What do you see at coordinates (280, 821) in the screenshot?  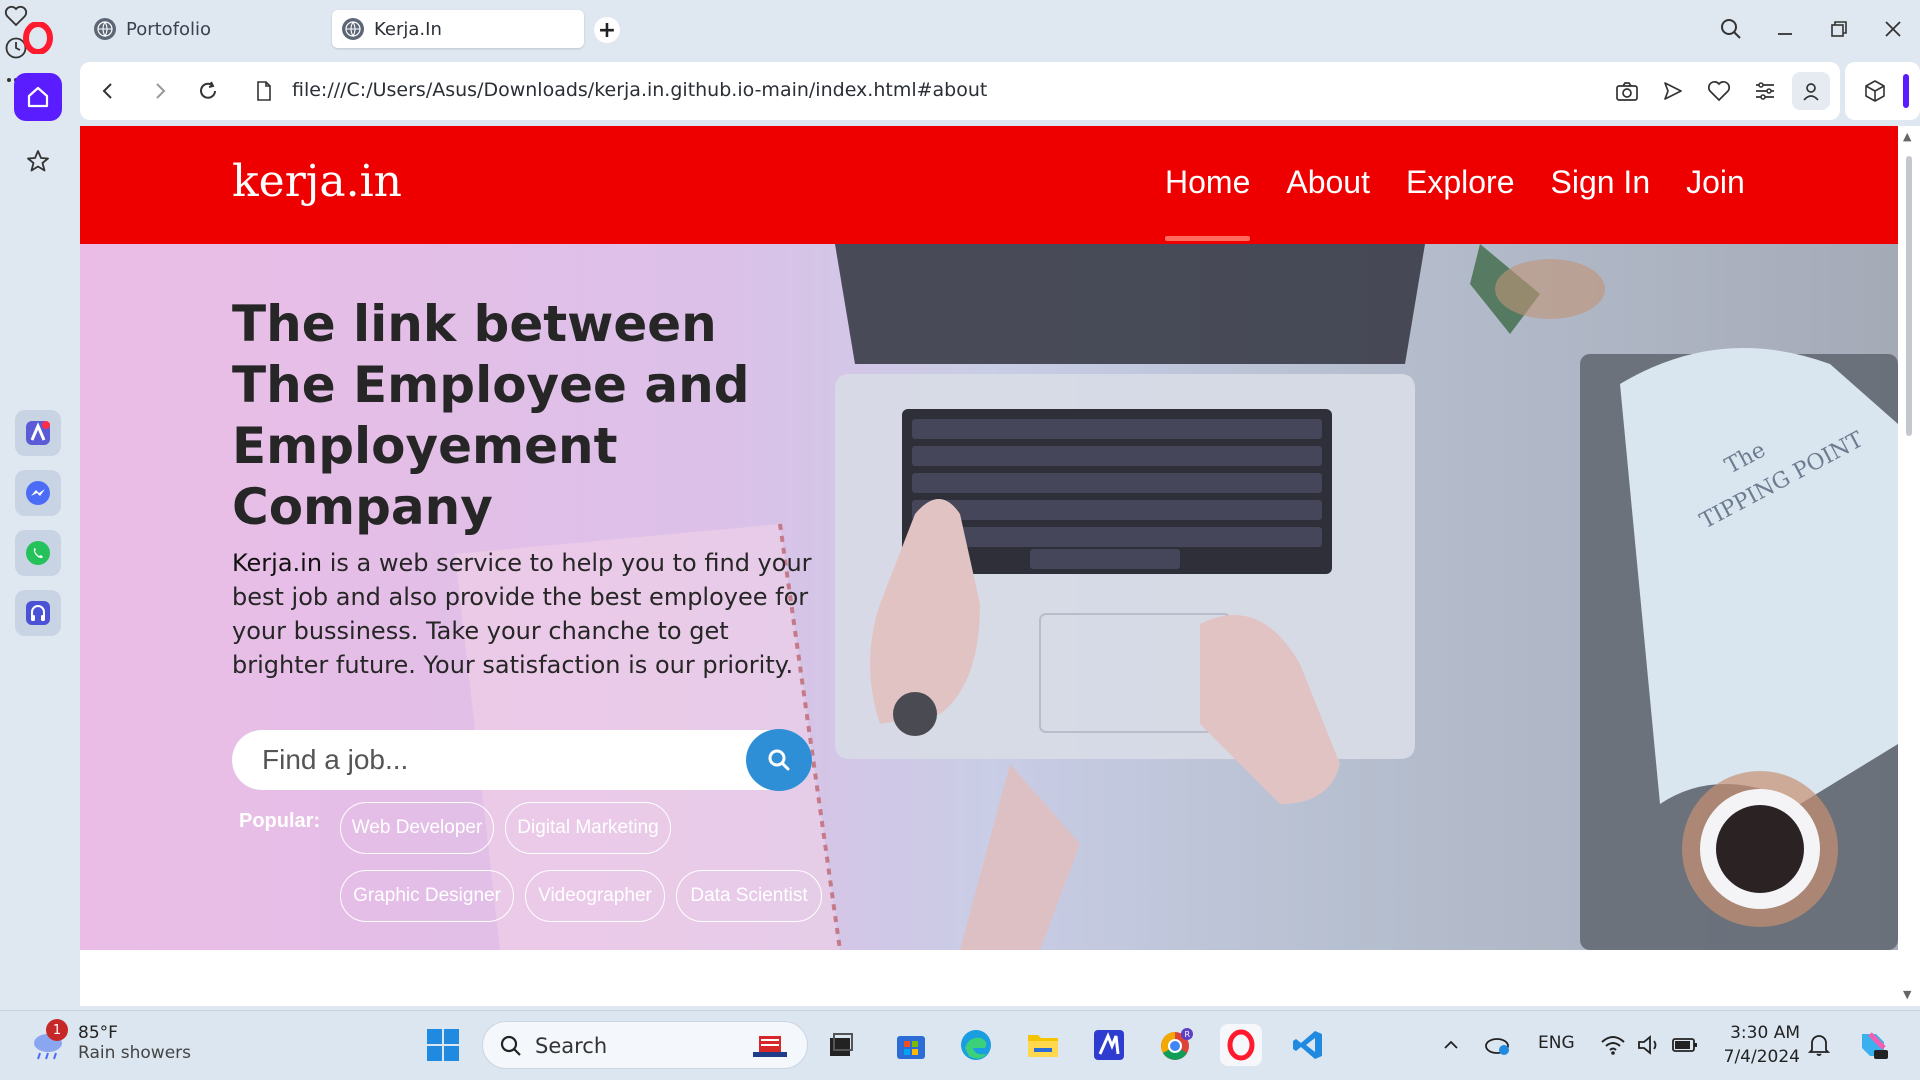 I see `popular-label: Popular:` at bounding box center [280, 821].